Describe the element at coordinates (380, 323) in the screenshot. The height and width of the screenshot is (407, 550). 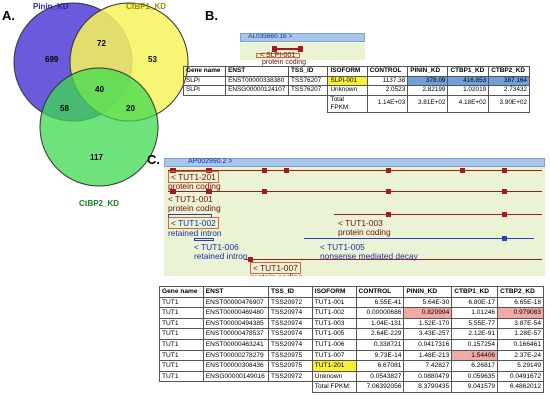
I see `cell-control: 1.04E-131` at that location.